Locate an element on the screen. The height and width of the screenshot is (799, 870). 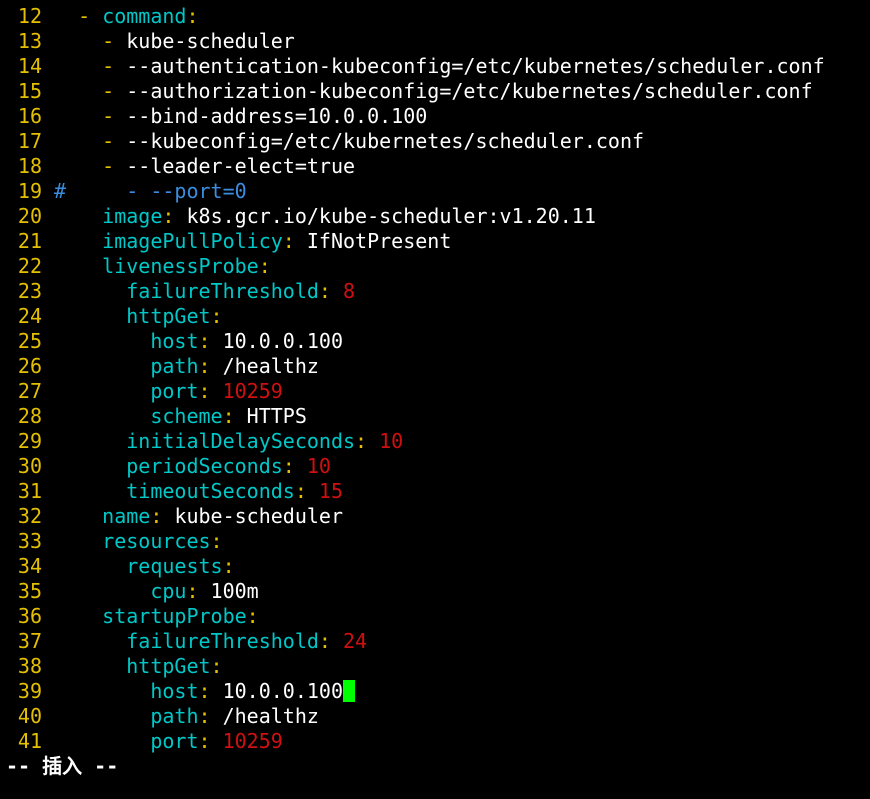
yaml-key: resources is located at coordinates (156, 541).